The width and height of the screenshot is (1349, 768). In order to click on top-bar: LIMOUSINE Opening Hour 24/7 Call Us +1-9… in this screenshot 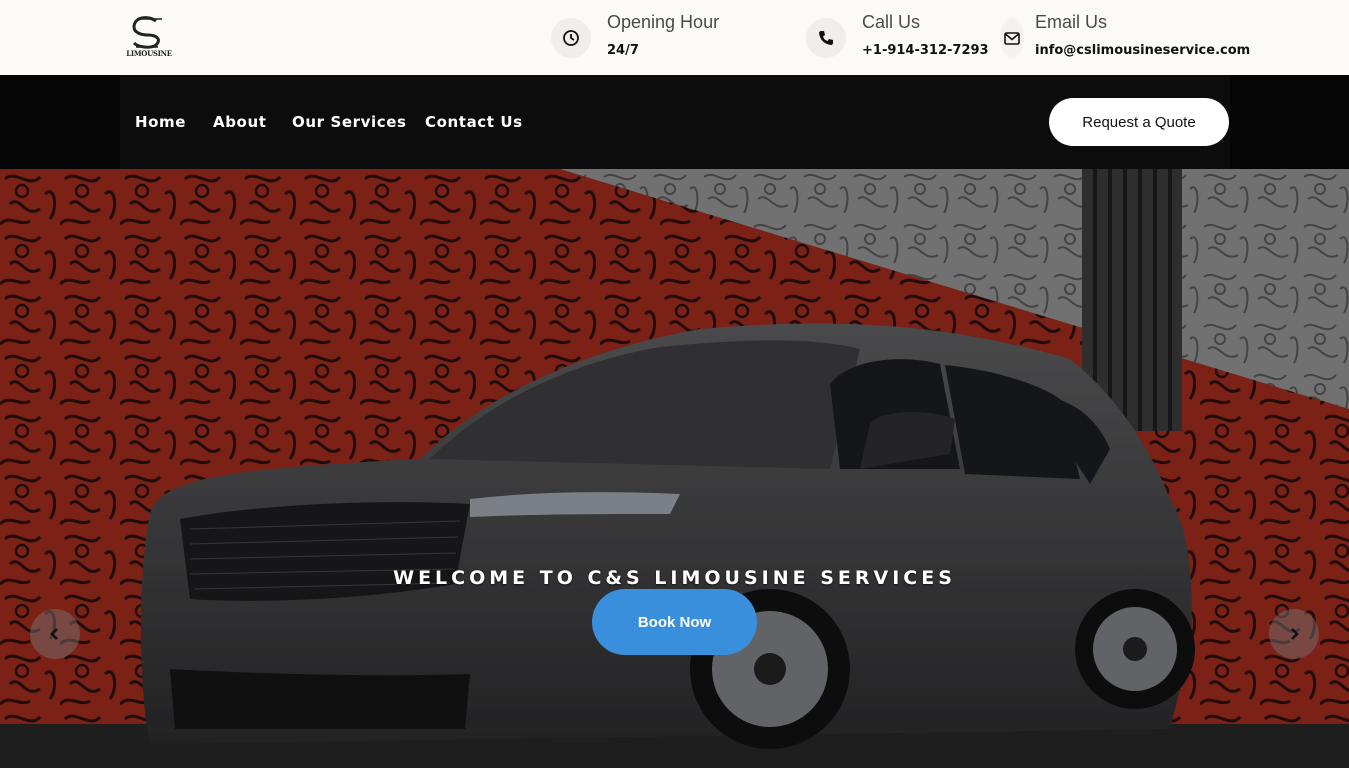, I will do `click(674, 37)`.